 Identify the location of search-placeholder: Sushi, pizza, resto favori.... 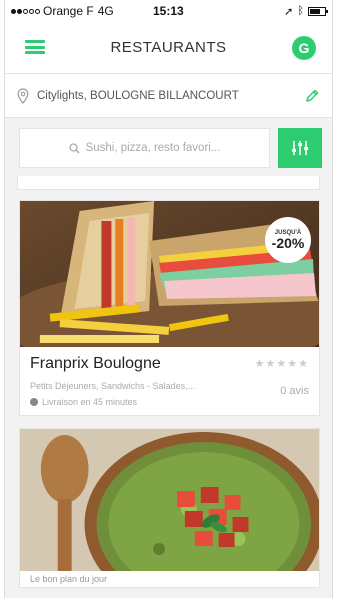
(153, 148).